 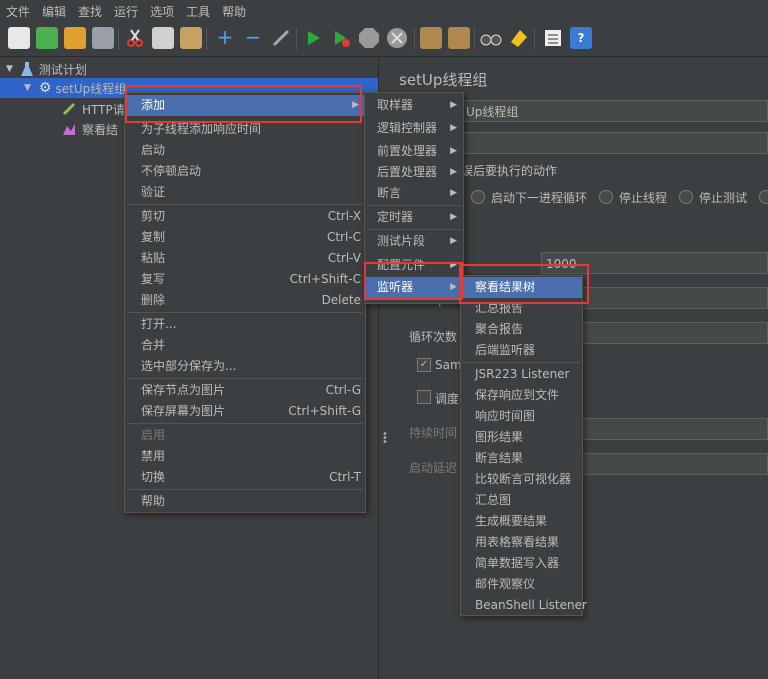 What do you see at coordinates (18, 11) in the screenshot?
I see `menu-file: 文件` at bounding box center [18, 11].